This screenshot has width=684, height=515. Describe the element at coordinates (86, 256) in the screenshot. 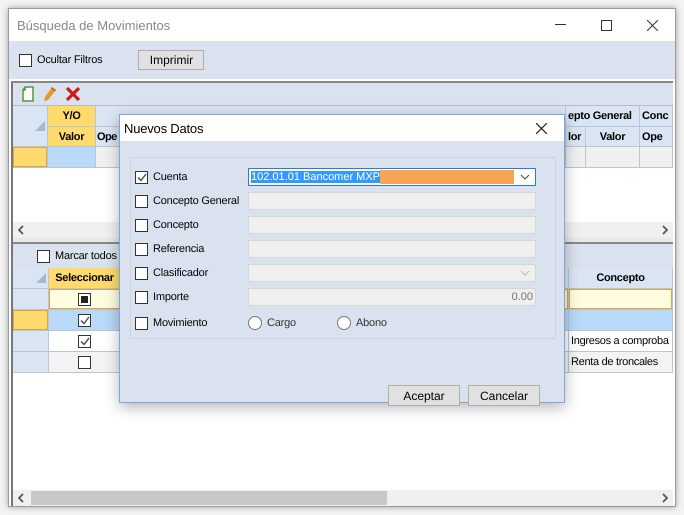

I see `mark-all-label: Marcar todos` at that location.